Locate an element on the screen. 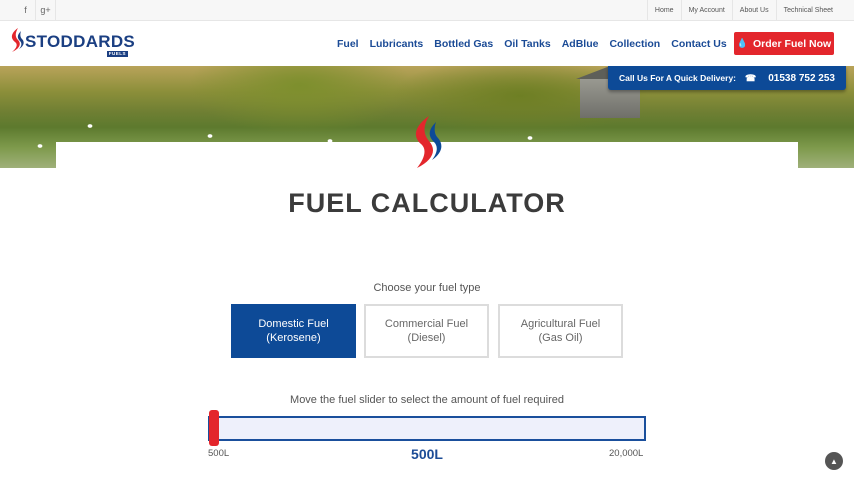 The width and height of the screenshot is (854, 480). top-link-about-us: About Us is located at coordinates (753, 10).